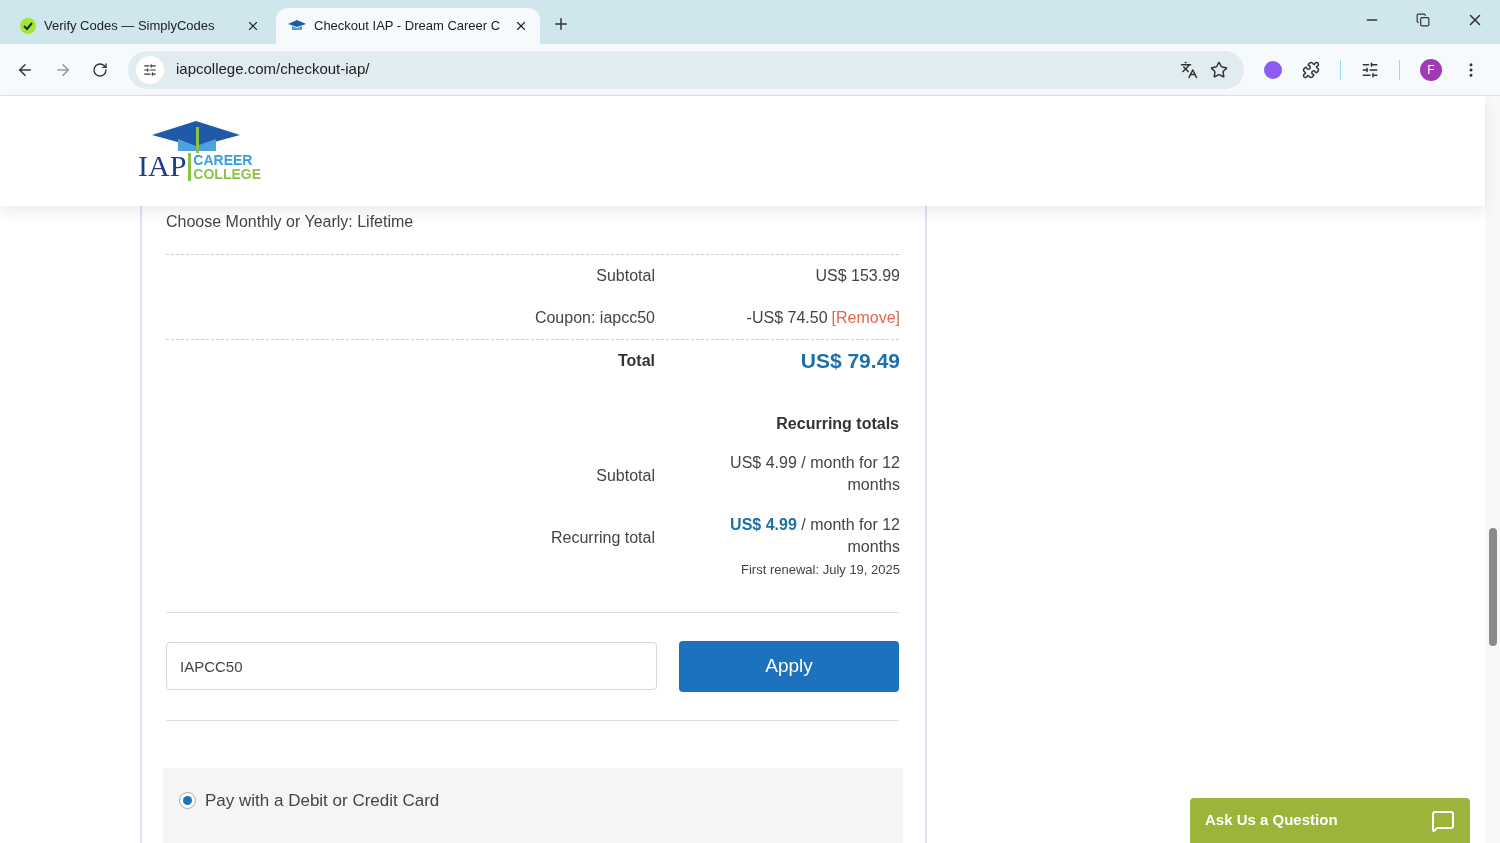 The width and height of the screenshot is (1500, 843). I want to click on extension-icon, so click(1273, 69).